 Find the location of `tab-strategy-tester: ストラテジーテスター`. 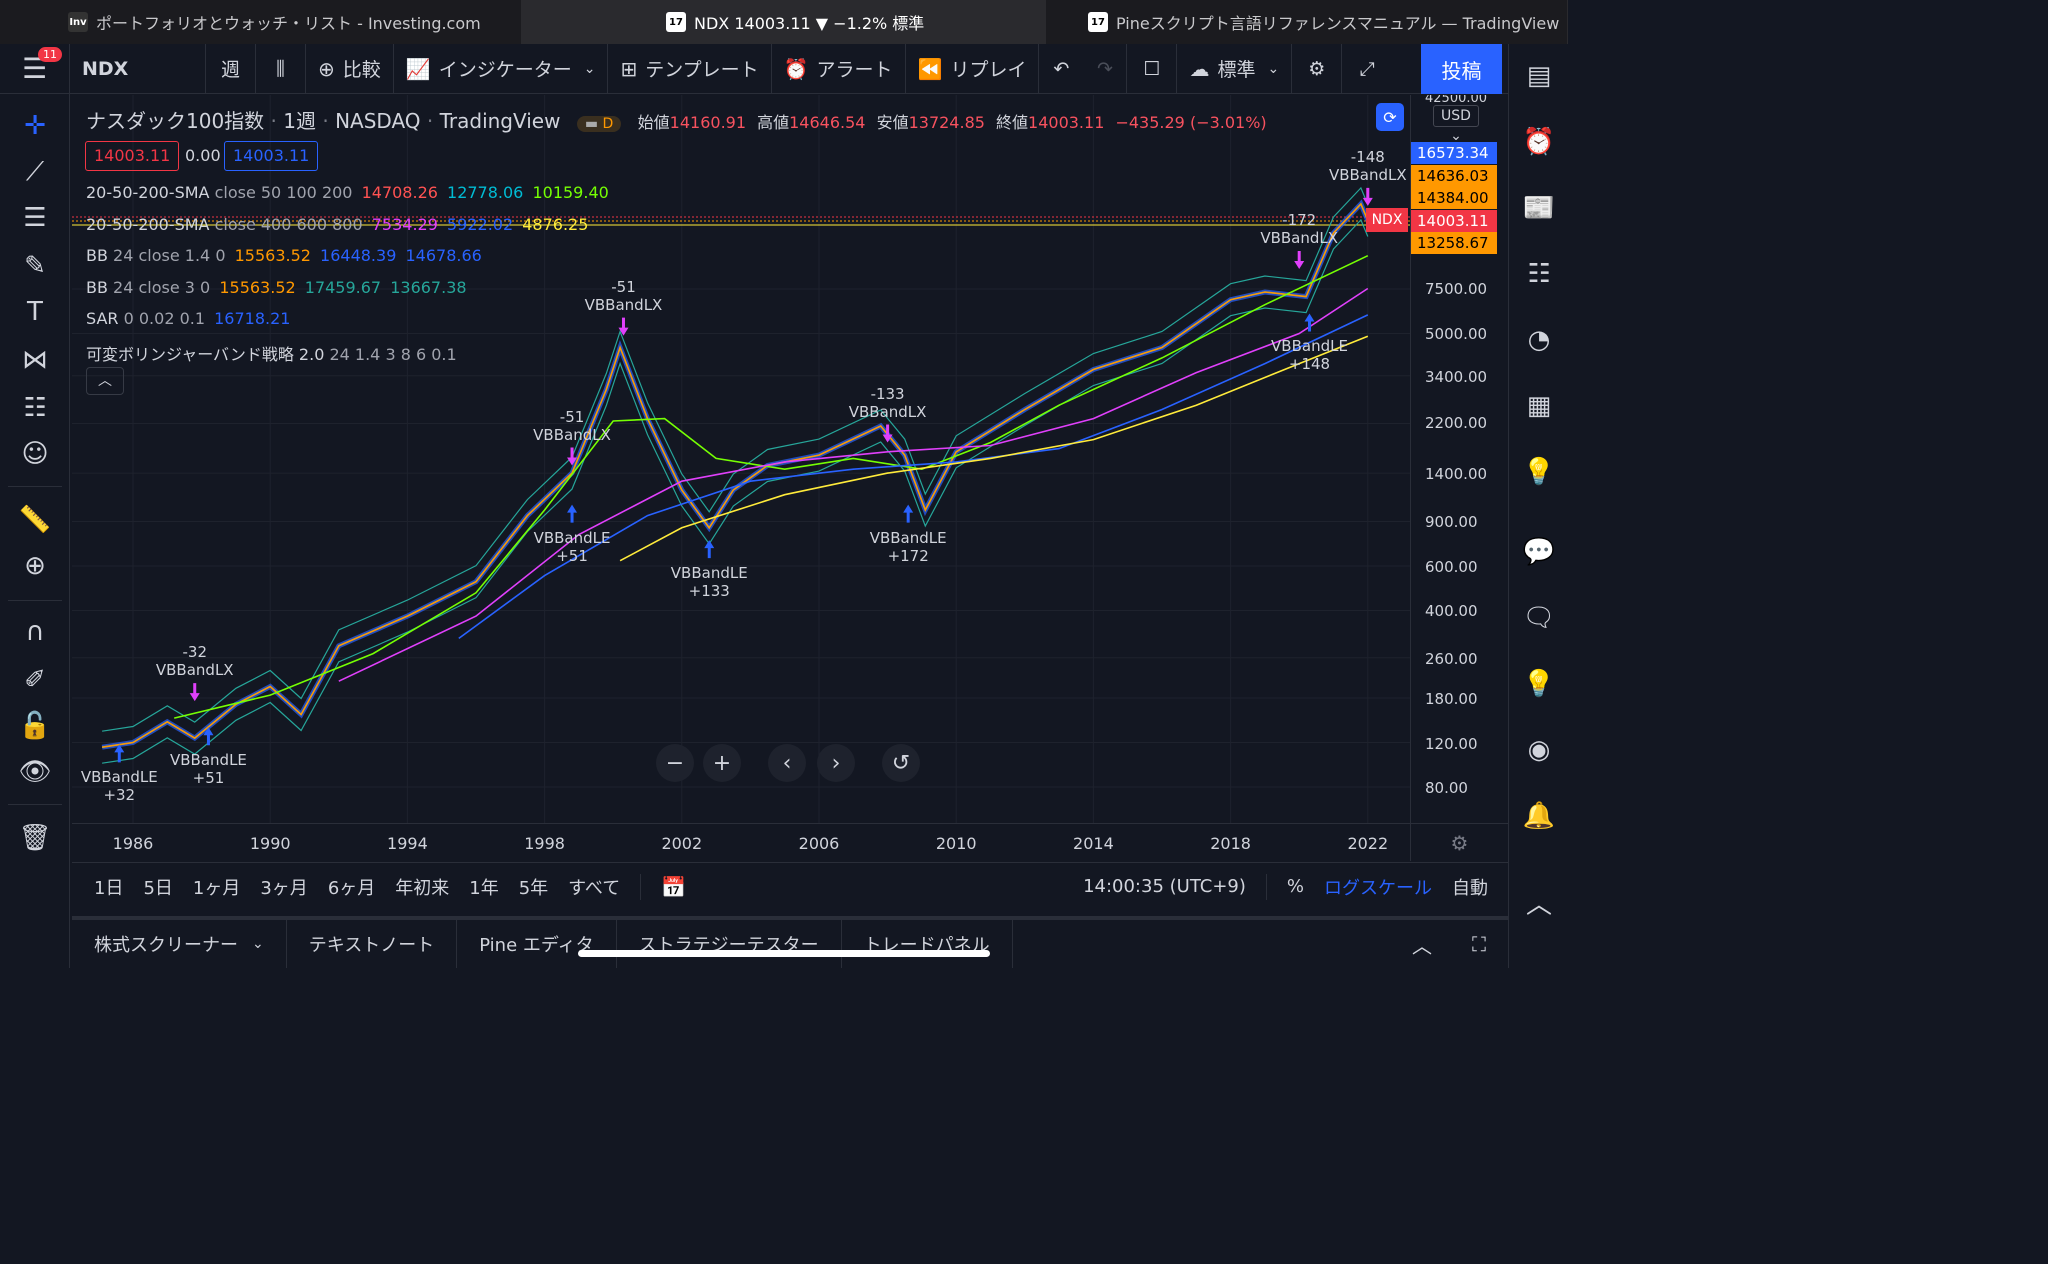

tab-strategy-tester: ストラテジーテスター is located at coordinates (729, 944).